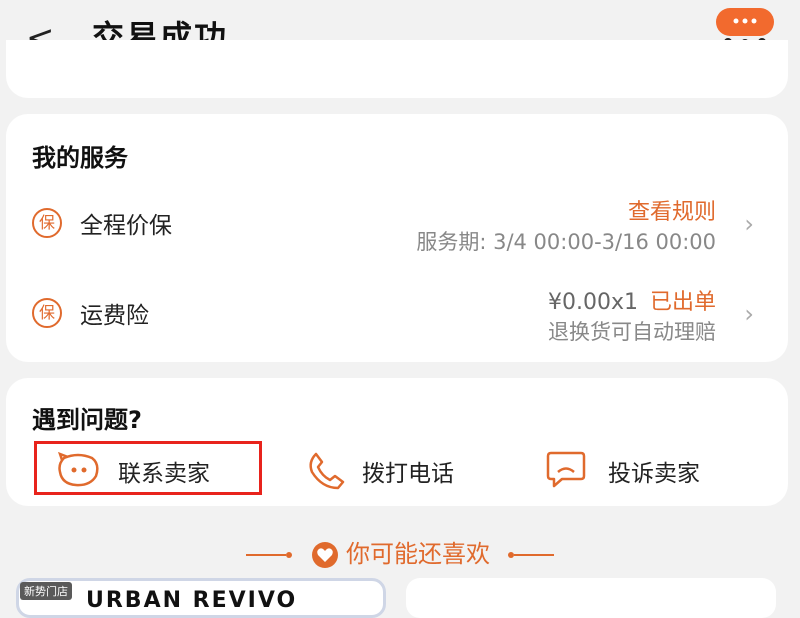 The width and height of the screenshot is (800, 618). Describe the element at coordinates (87, 420) in the screenshot. I see `problems-title: 遇到问题?` at that location.